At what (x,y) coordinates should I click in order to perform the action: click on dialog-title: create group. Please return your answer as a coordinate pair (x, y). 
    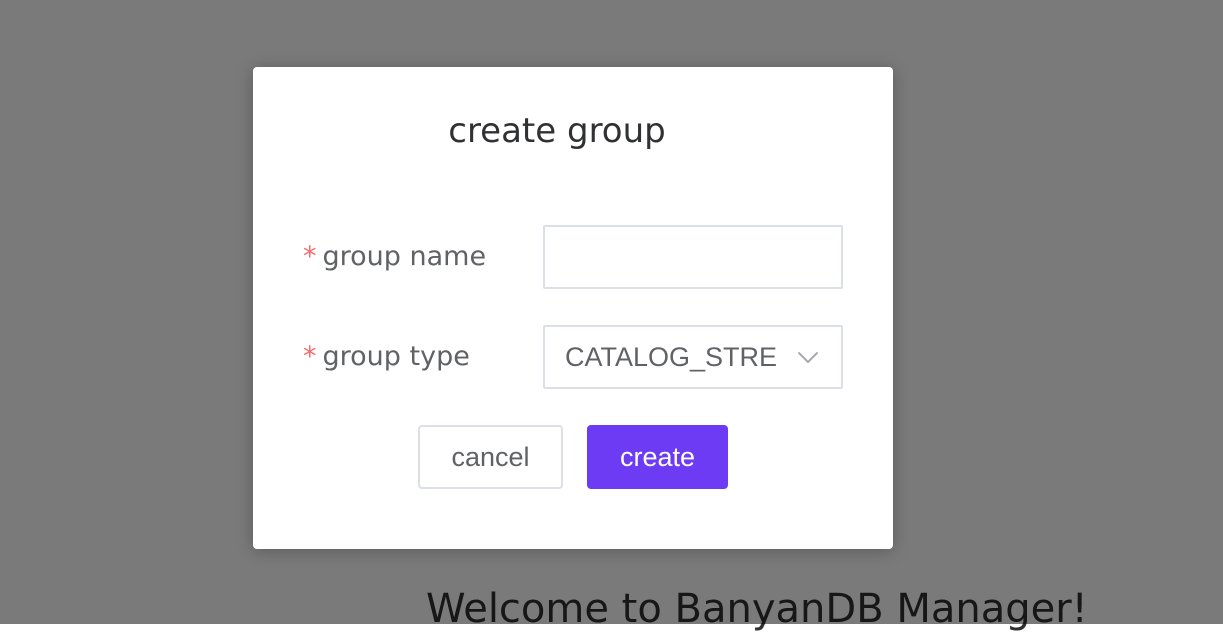
    Looking at the image, I should click on (557, 131).